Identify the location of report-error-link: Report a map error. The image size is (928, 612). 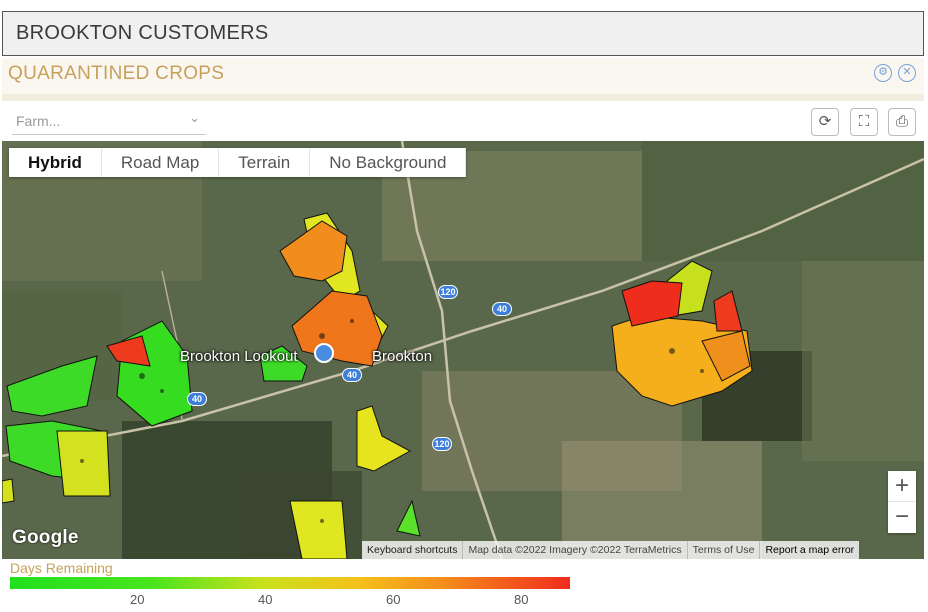
(809, 550).